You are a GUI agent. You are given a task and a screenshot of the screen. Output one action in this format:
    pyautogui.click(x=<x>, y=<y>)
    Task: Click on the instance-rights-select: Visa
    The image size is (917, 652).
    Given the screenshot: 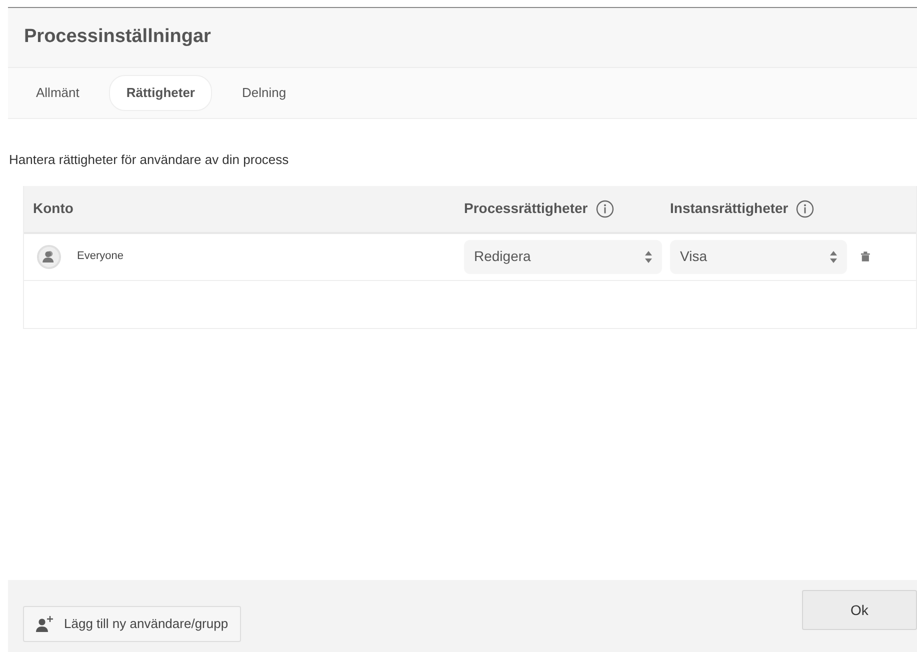 What is the action you would take?
    pyautogui.click(x=759, y=257)
    